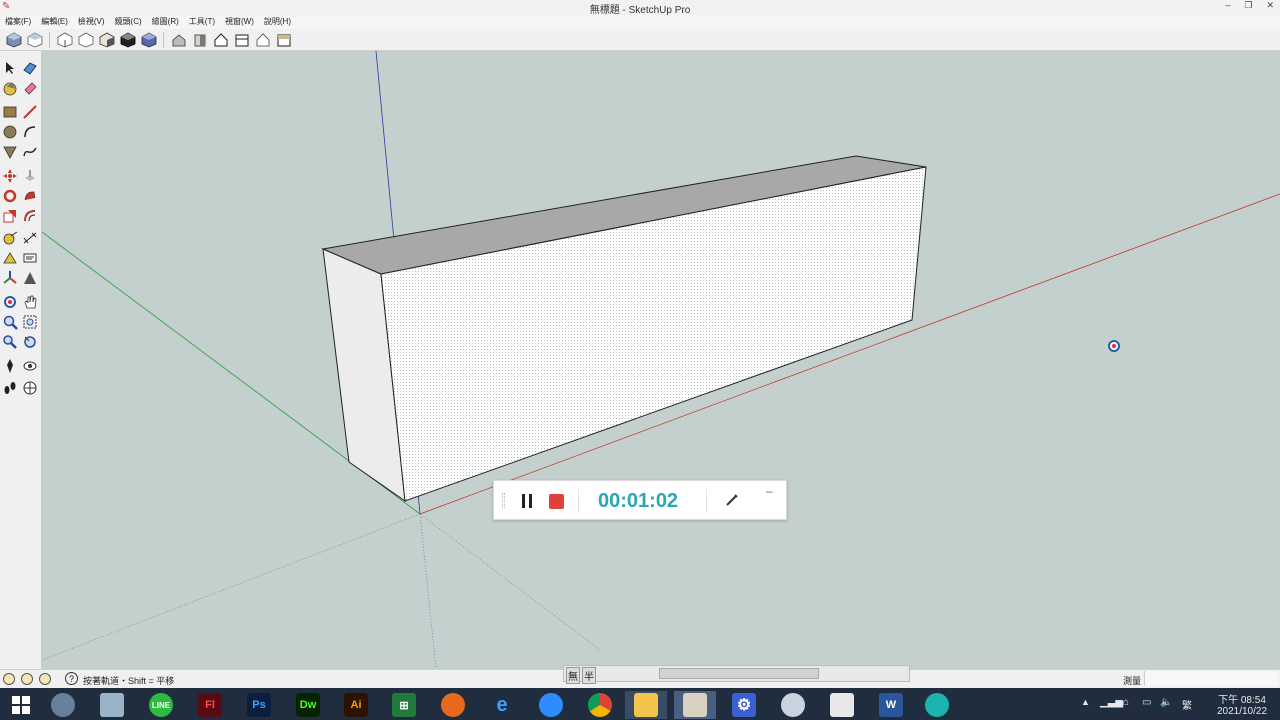 This screenshot has width=1280, height=720. I want to click on zoom-window-icon, so click(30, 322).